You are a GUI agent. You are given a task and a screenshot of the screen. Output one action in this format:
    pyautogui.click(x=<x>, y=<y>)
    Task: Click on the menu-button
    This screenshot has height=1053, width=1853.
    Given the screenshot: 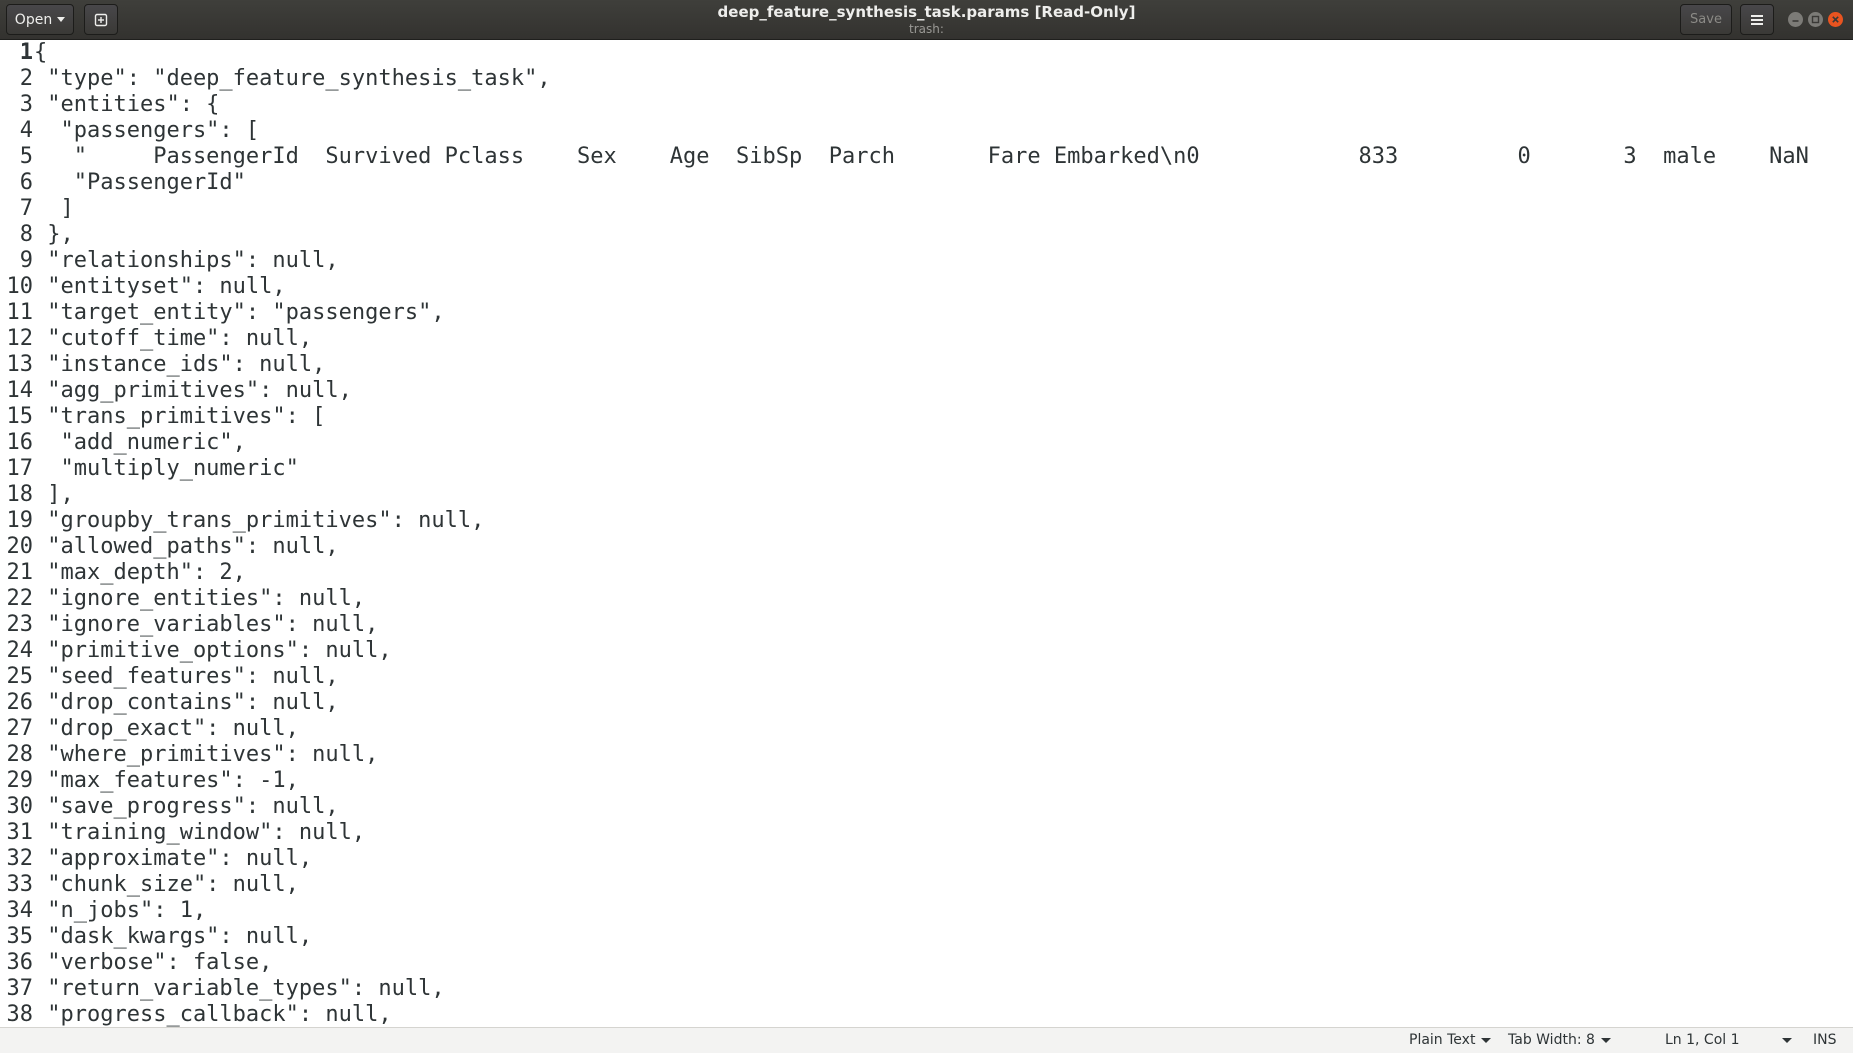 What is the action you would take?
    pyautogui.click(x=1757, y=19)
    